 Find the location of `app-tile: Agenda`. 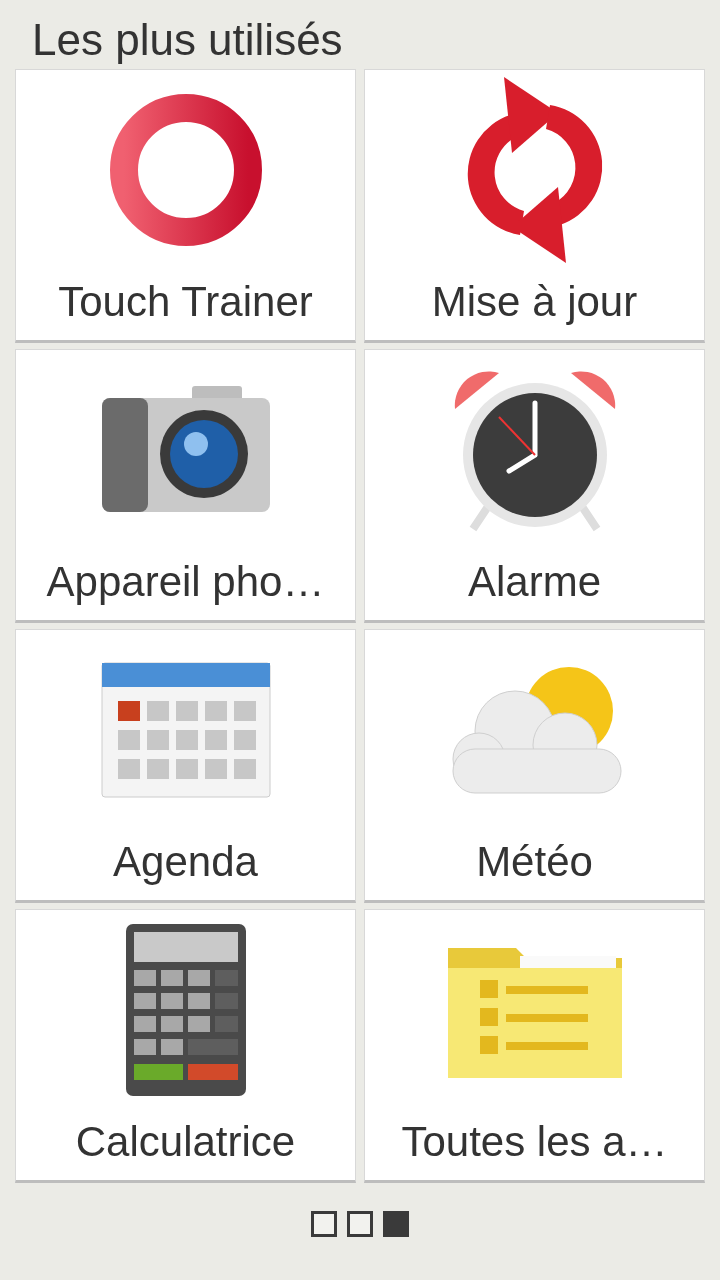

app-tile: Agenda is located at coordinates (185, 766).